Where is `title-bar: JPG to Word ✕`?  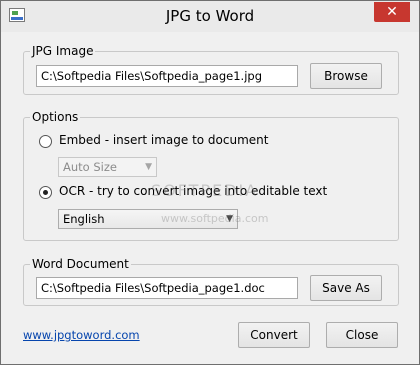
title-bar: JPG to Word ✕ is located at coordinates (210, 16).